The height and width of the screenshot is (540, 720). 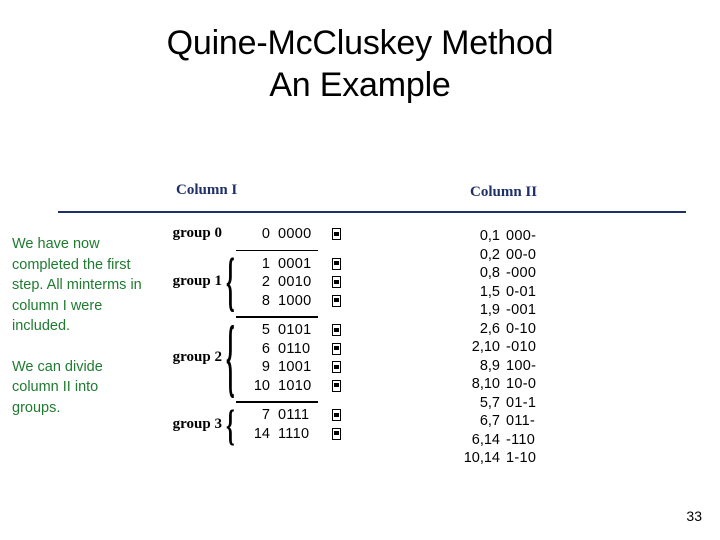 What do you see at coordinates (521, 458) in the screenshot?
I see `implicant-bits: 1-10` at bounding box center [521, 458].